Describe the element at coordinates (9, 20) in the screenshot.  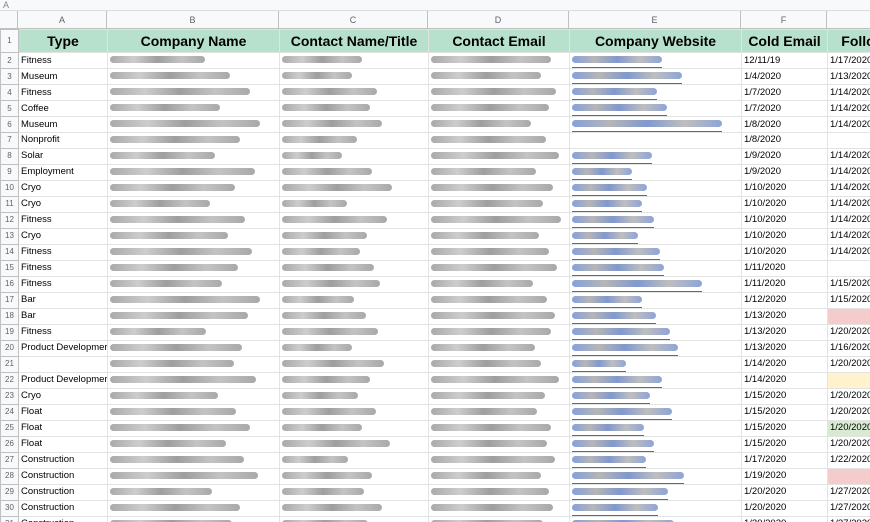
I see `select-all-corner` at that location.